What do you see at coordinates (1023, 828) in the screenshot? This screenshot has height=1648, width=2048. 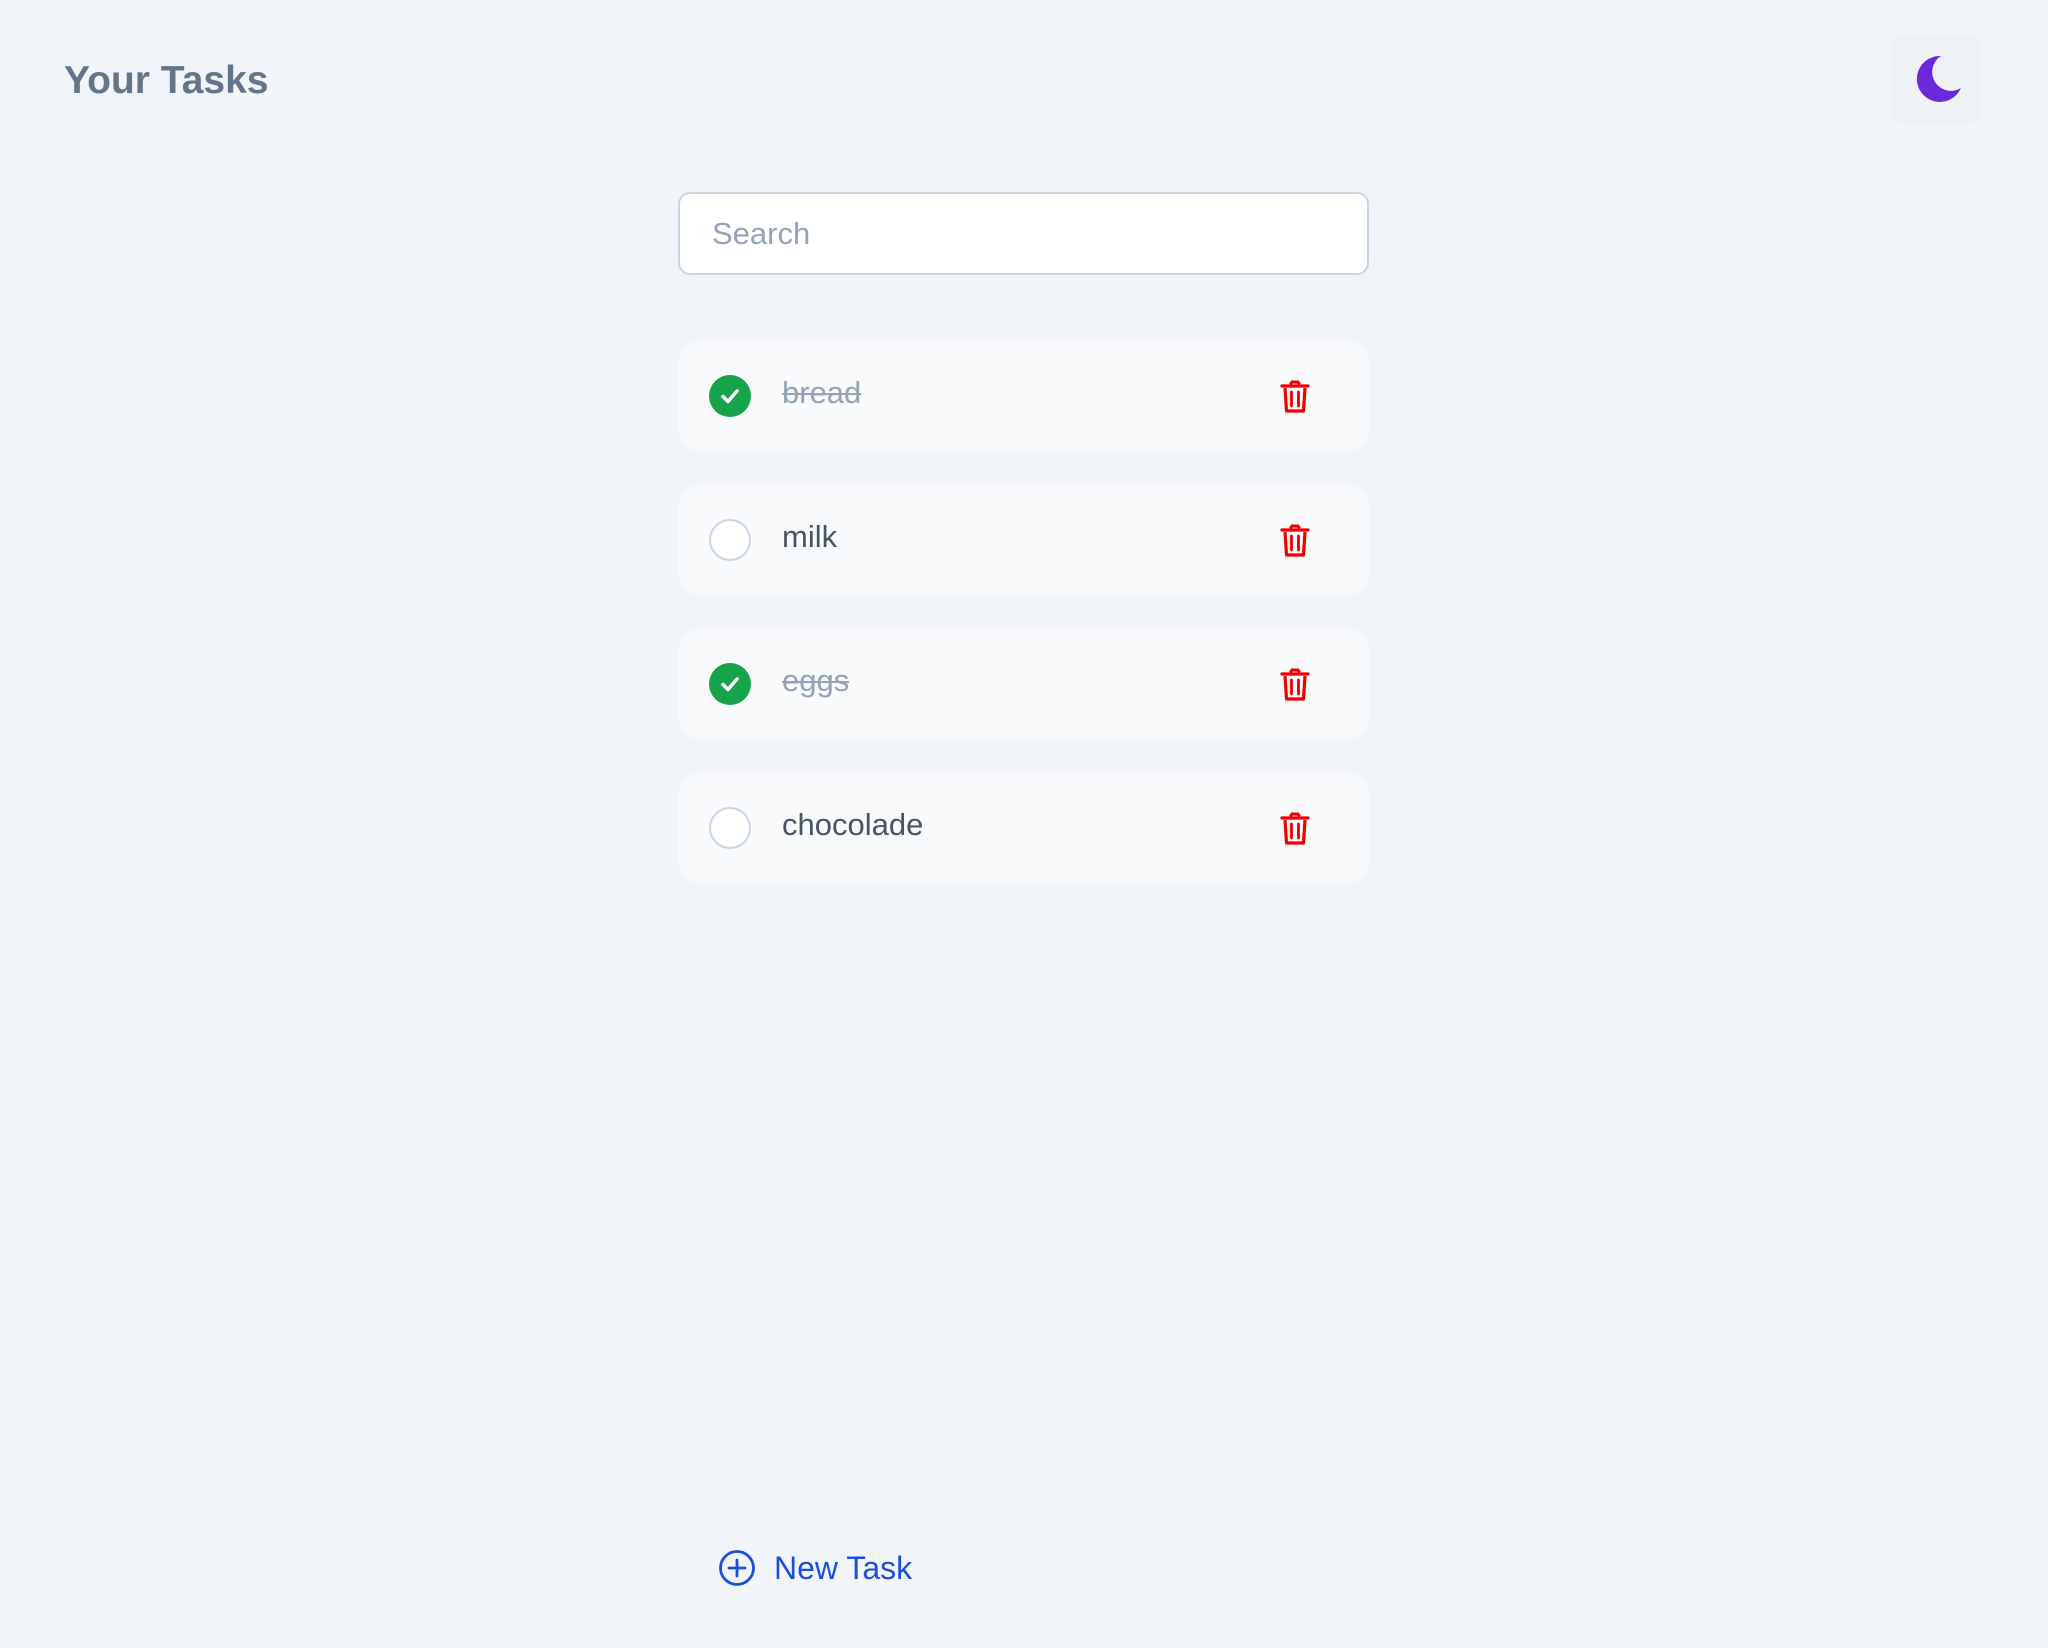 I see `task-item: chocolade` at bounding box center [1023, 828].